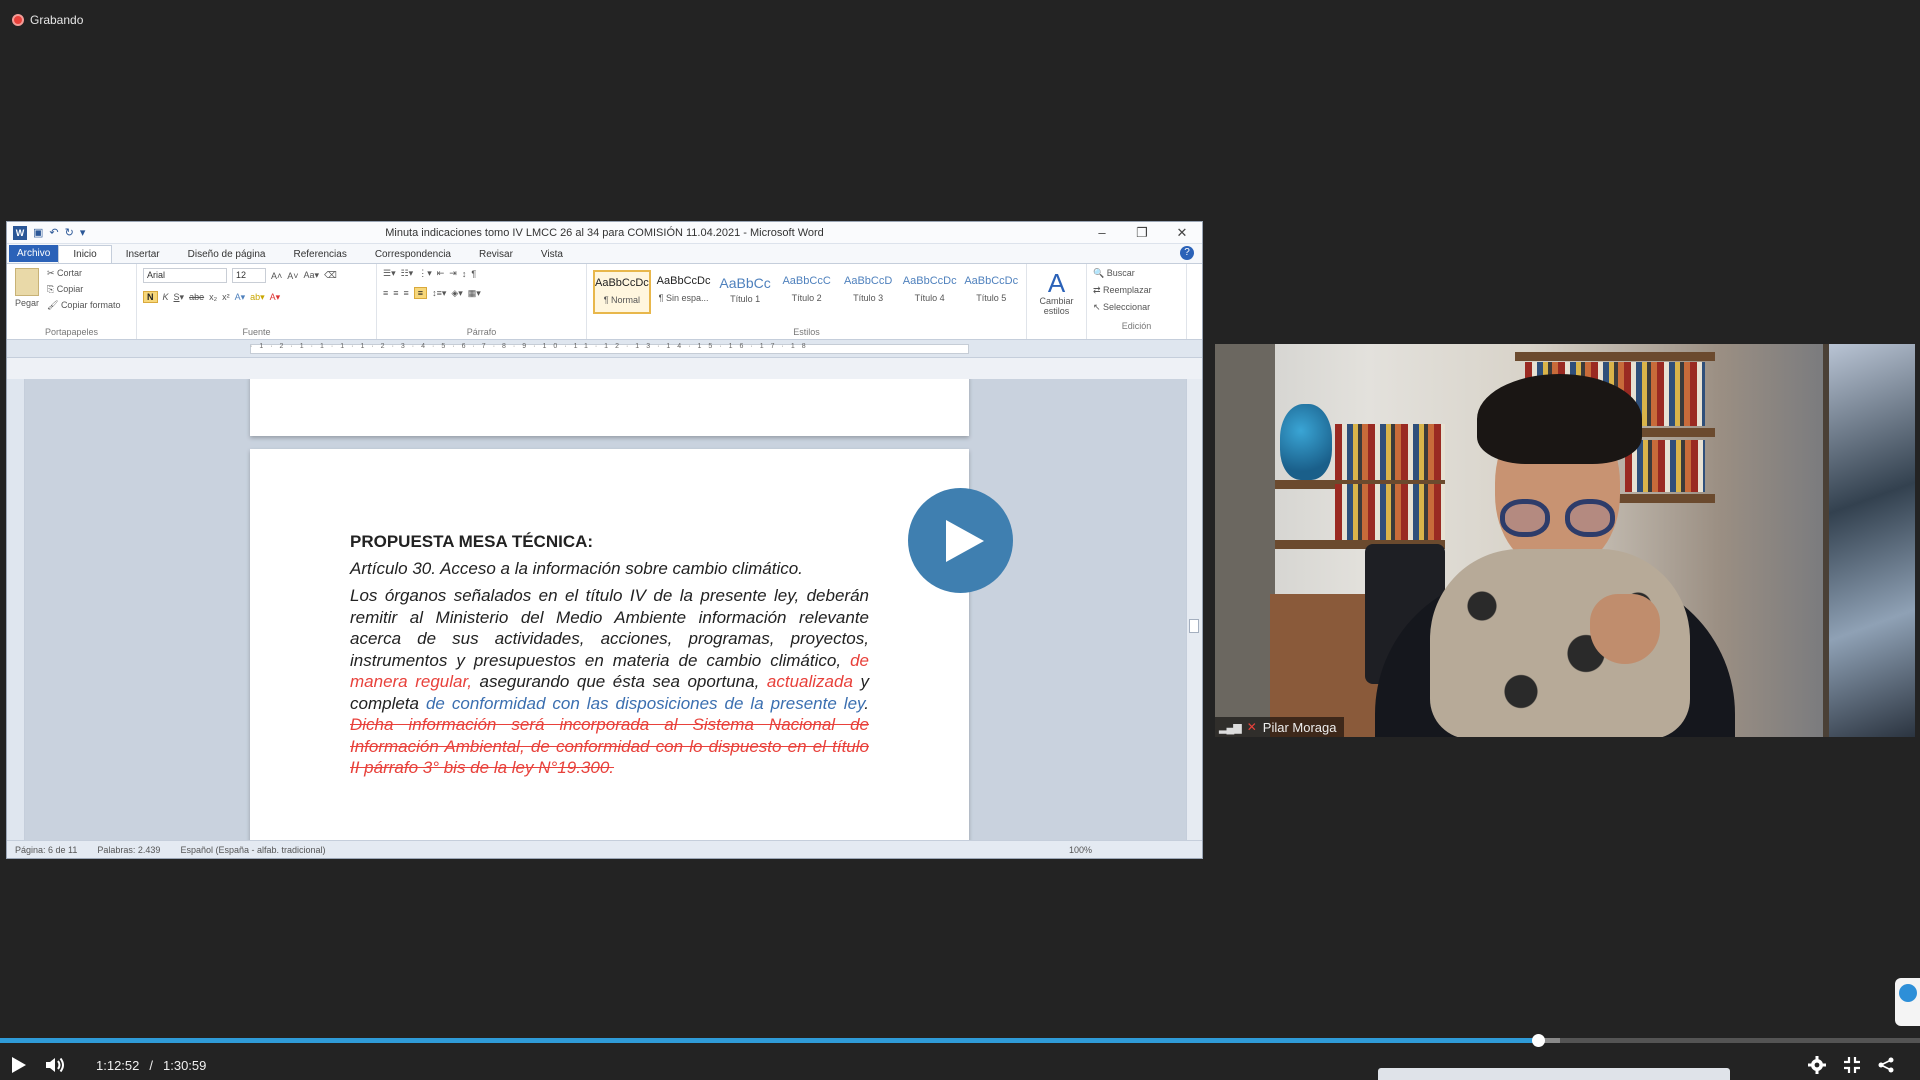 Image resolution: width=1920 pixels, height=1080 pixels. Describe the element at coordinates (769, 1040) in the screenshot. I see `progress-played` at that location.